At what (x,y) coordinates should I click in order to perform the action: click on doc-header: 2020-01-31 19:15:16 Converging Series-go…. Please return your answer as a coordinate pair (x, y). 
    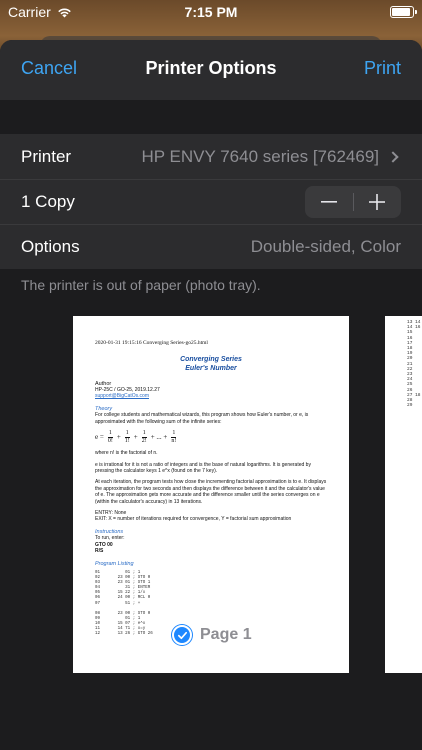
    Looking at the image, I should click on (151, 343).